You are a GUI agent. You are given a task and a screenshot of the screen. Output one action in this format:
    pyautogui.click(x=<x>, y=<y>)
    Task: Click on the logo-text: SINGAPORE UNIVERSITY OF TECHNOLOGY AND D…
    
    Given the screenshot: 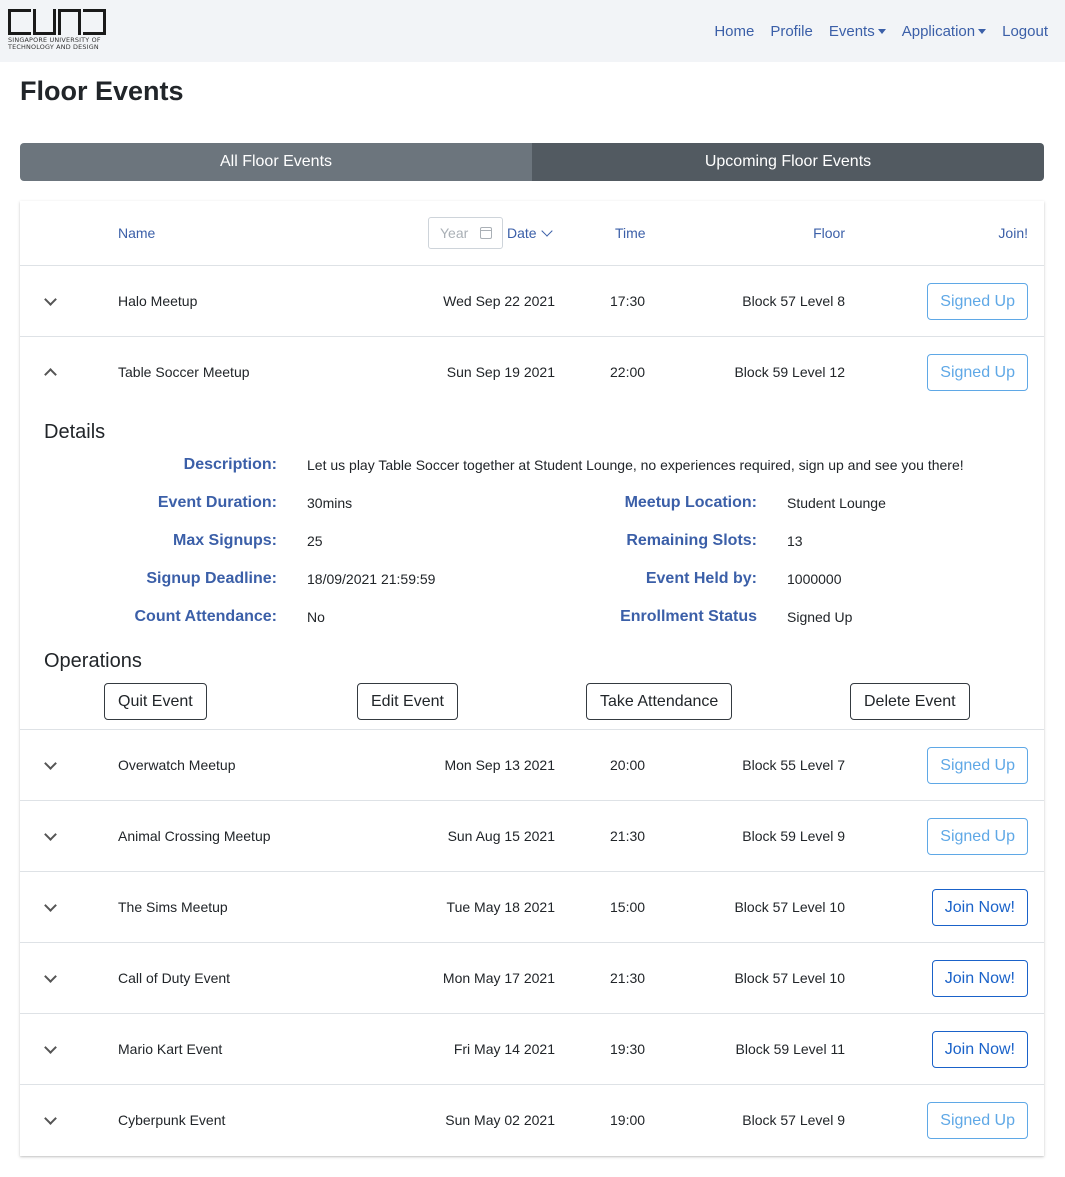 What is the action you would take?
    pyautogui.click(x=59, y=44)
    